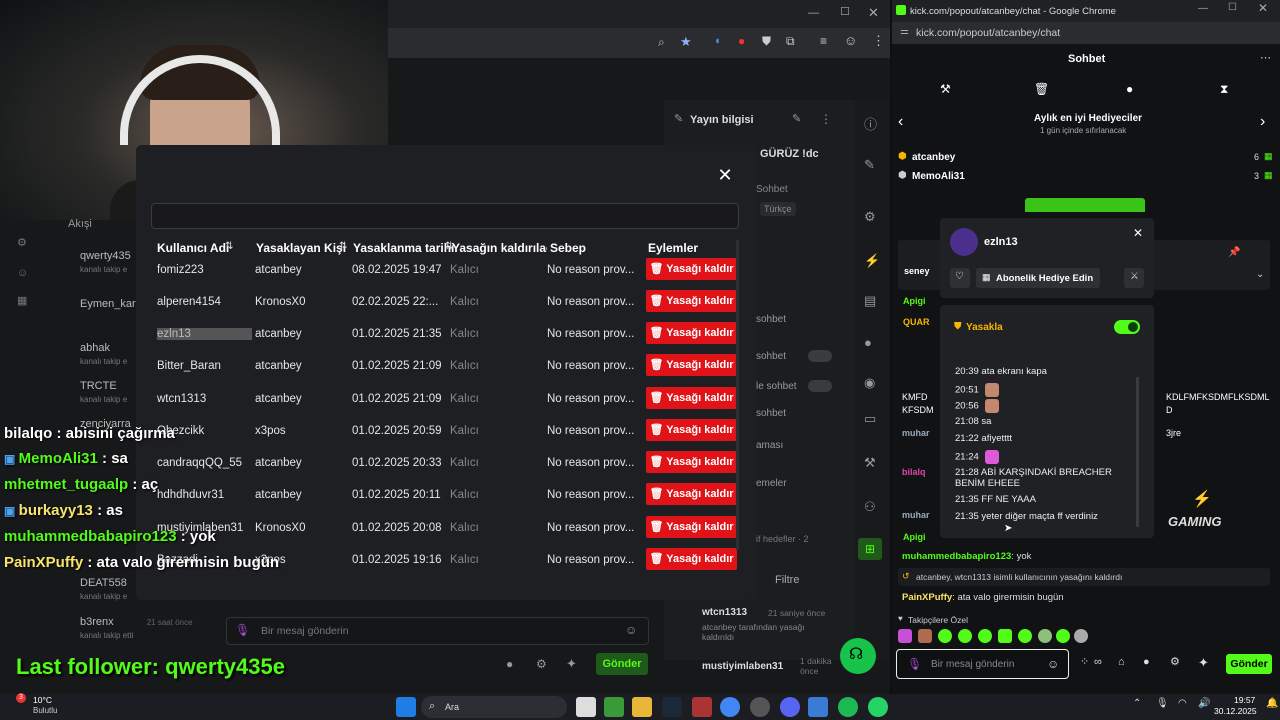 This screenshot has width=1280, height=720. Describe the element at coordinates (725, 175) in the screenshot. I see `modal-close-icon: ✕` at that location.